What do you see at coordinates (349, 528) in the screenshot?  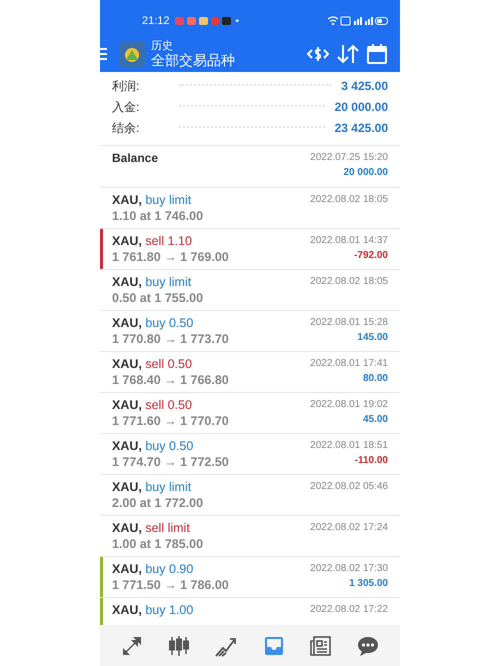 I see `trade-date: 2022.08.02 17:24` at bounding box center [349, 528].